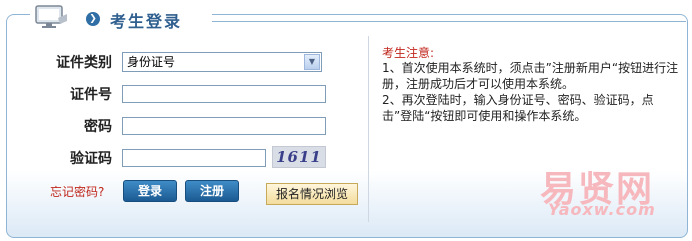 This screenshot has height=241, width=692. I want to click on browse-registration-button: 报名情况浏览, so click(312, 194).